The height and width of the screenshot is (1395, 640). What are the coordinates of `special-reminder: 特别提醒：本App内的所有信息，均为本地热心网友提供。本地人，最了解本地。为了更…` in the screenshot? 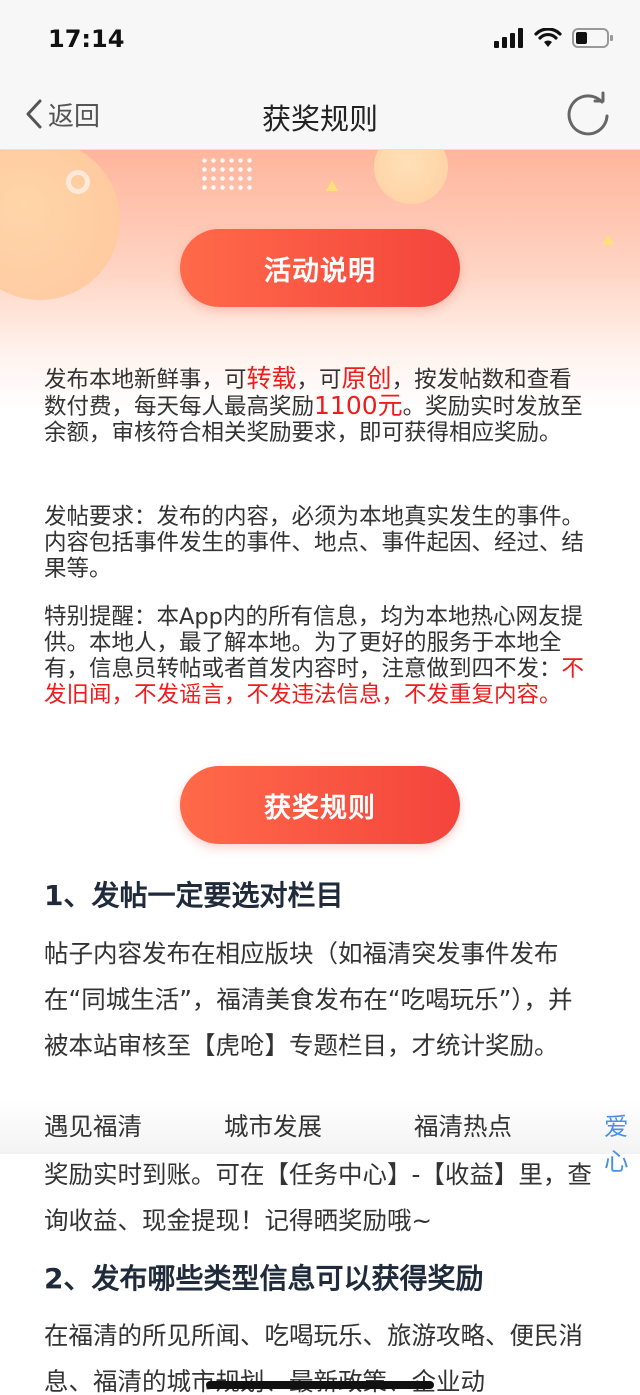 It's located at (319, 656).